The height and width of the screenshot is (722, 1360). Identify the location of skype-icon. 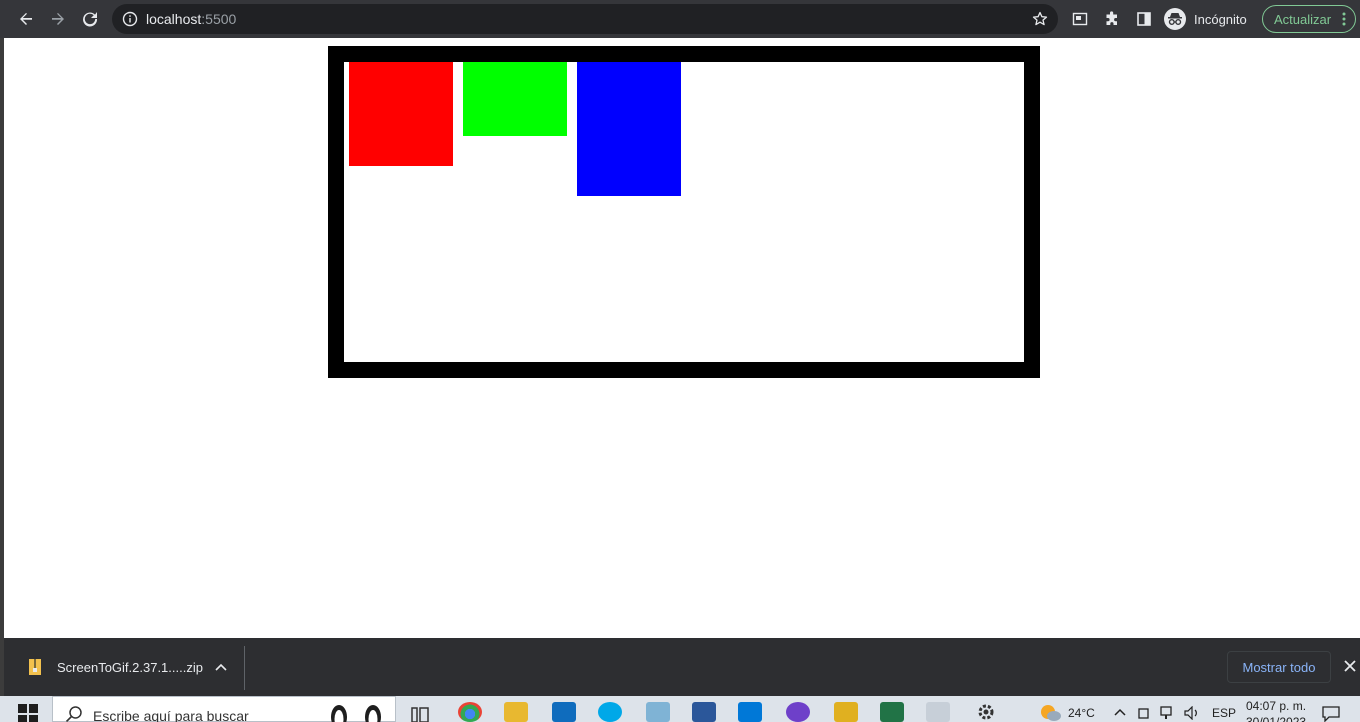
(610, 712).